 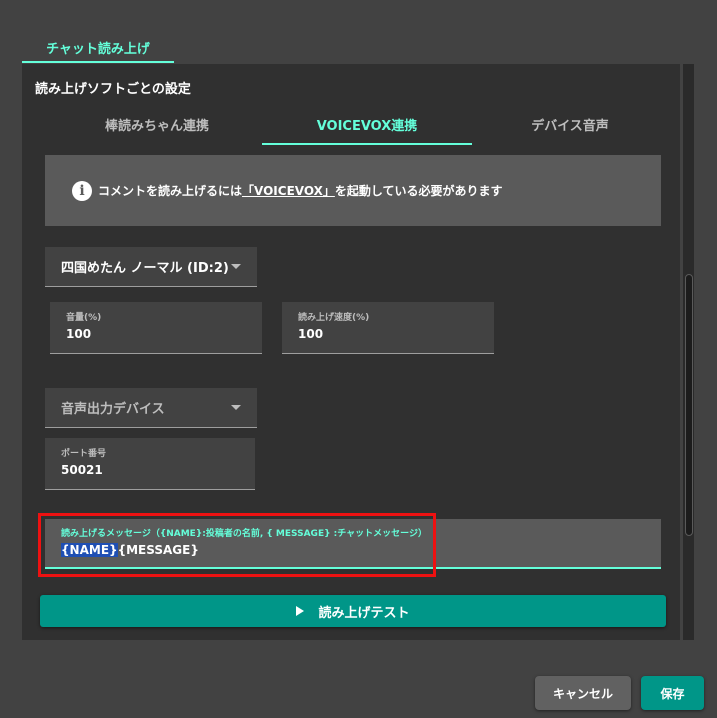 I want to click on subtab-voicevox-label: VOICEVOX連携, so click(x=367, y=126).